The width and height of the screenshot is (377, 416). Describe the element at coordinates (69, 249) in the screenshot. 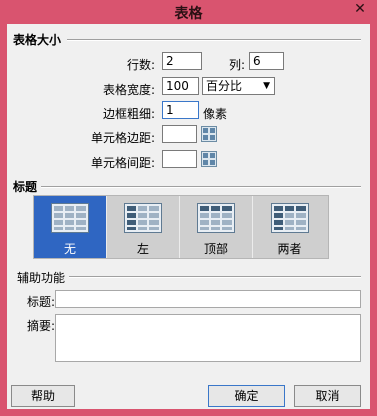

I see `header-option-label: 无` at that location.